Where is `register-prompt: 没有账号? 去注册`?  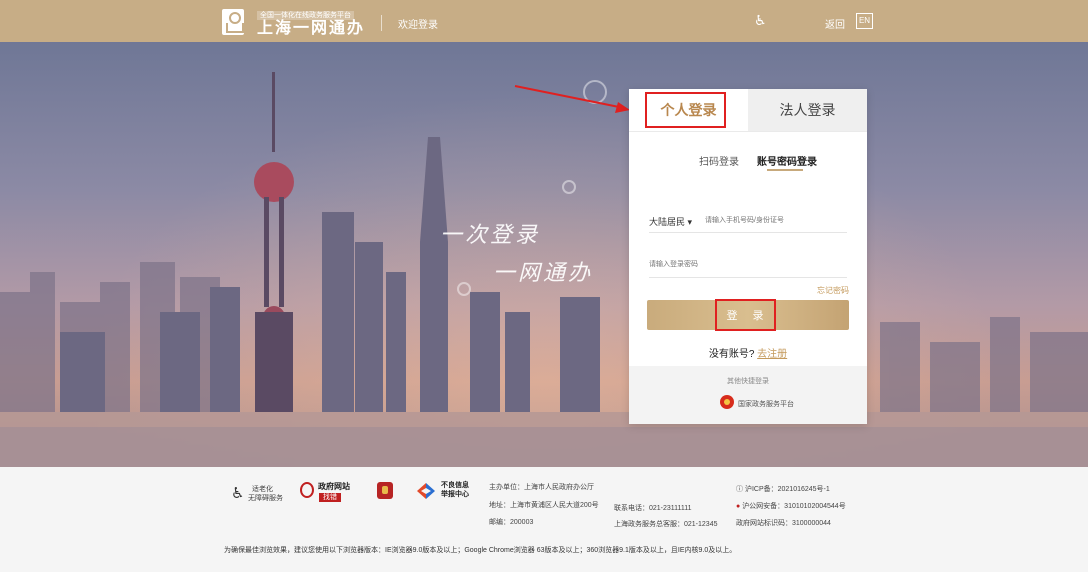
register-prompt: 没有账号? 去注册 is located at coordinates (748, 352).